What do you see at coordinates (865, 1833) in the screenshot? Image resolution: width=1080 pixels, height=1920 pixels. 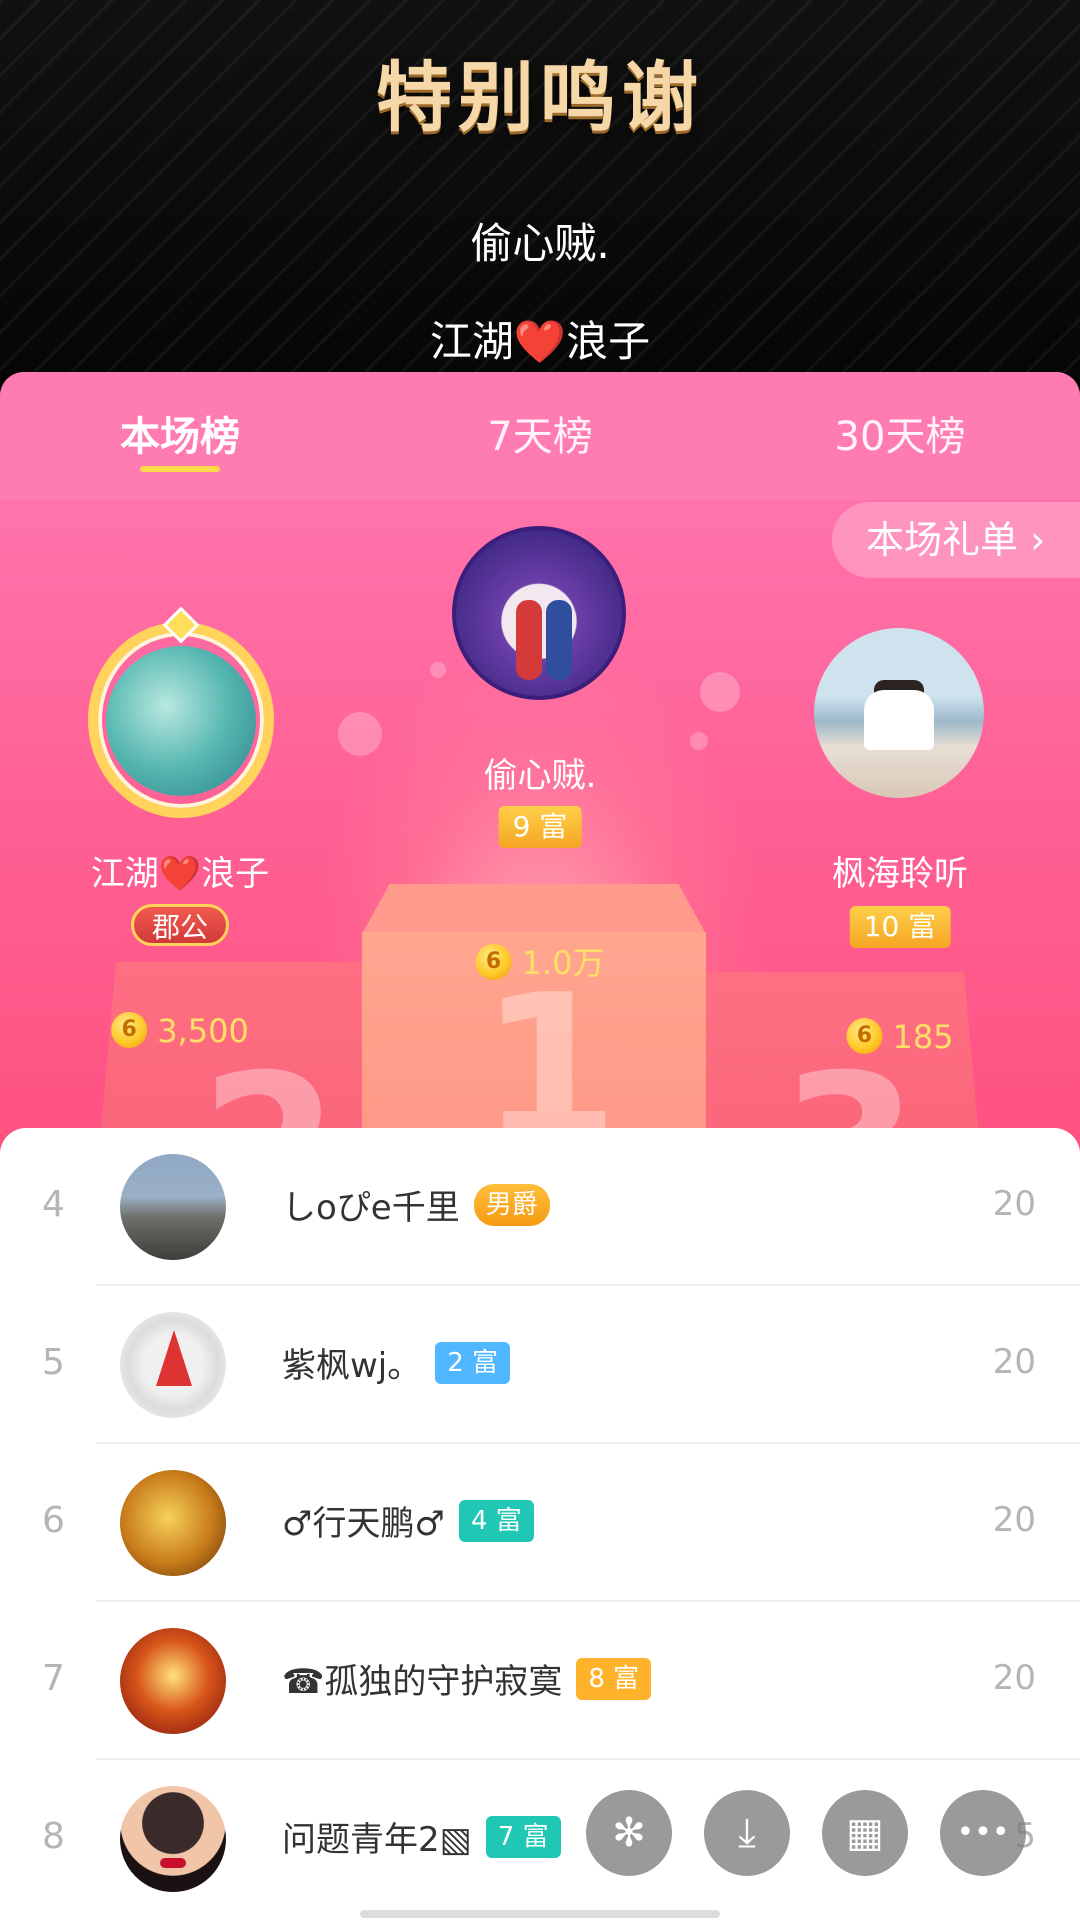 I see `grid-icon: ▦` at bounding box center [865, 1833].